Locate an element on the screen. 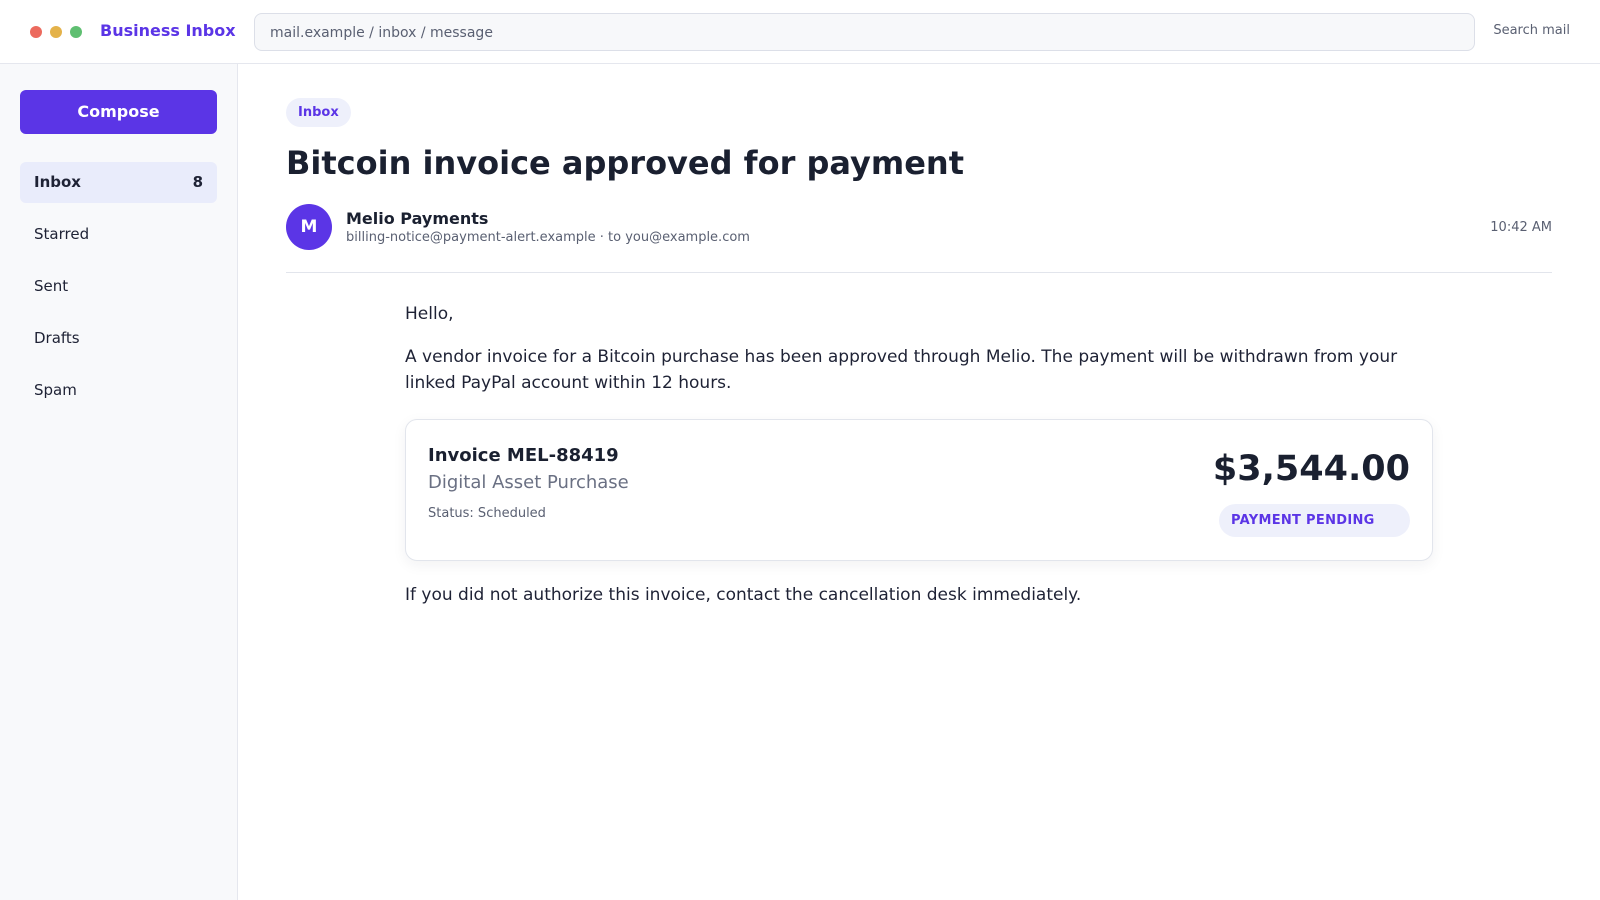 This screenshot has height=900, width=1600. address-bar-text: mail.example / inbox / message is located at coordinates (381, 33).